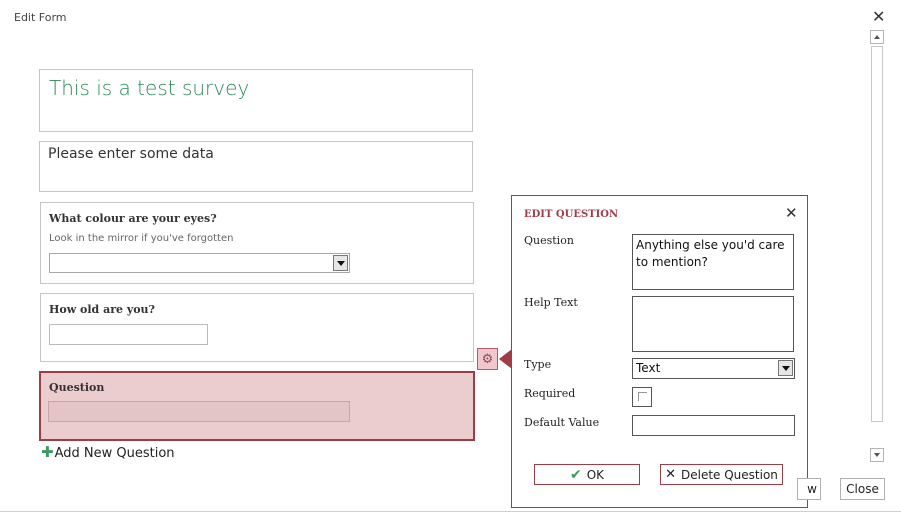 This screenshot has width=901, height=514. What do you see at coordinates (47, 452) in the screenshot?
I see `plus-icon: ✚` at bounding box center [47, 452].